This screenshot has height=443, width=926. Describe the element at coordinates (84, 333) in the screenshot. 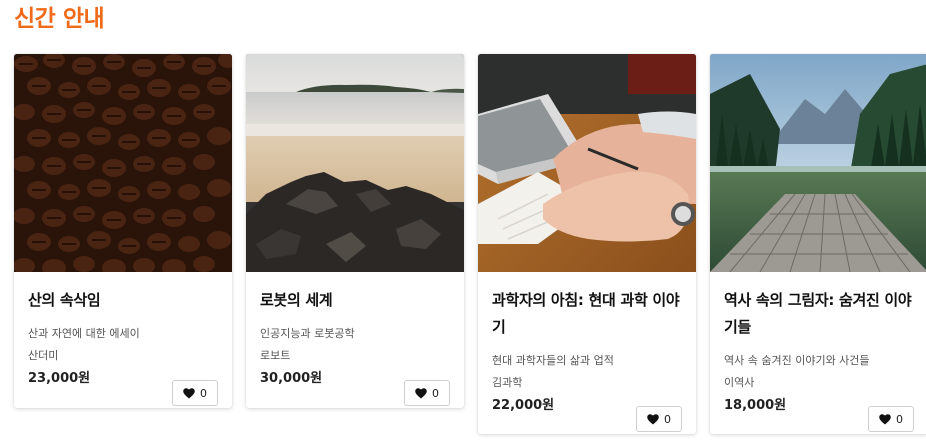

I see `book-subtitle: 산과 자연에 대한 에세이` at that location.